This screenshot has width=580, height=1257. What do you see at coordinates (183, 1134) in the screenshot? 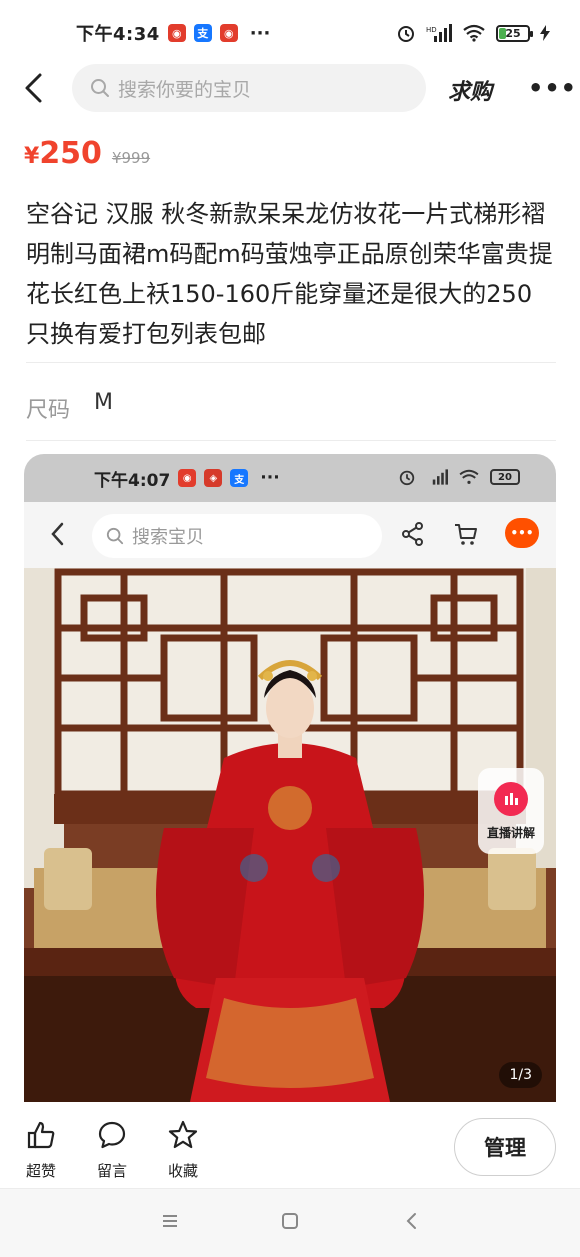
I see `star-icon` at bounding box center [183, 1134].